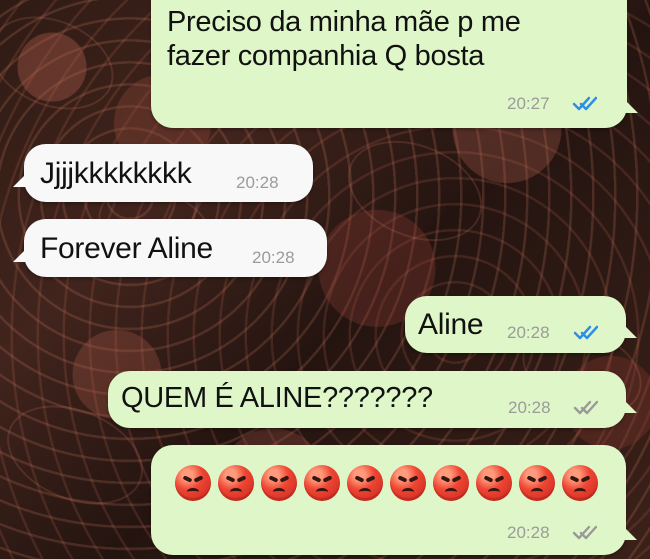 The width and height of the screenshot is (650, 559). What do you see at coordinates (528, 103) in the screenshot?
I see `message-time: 20:27` at bounding box center [528, 103].